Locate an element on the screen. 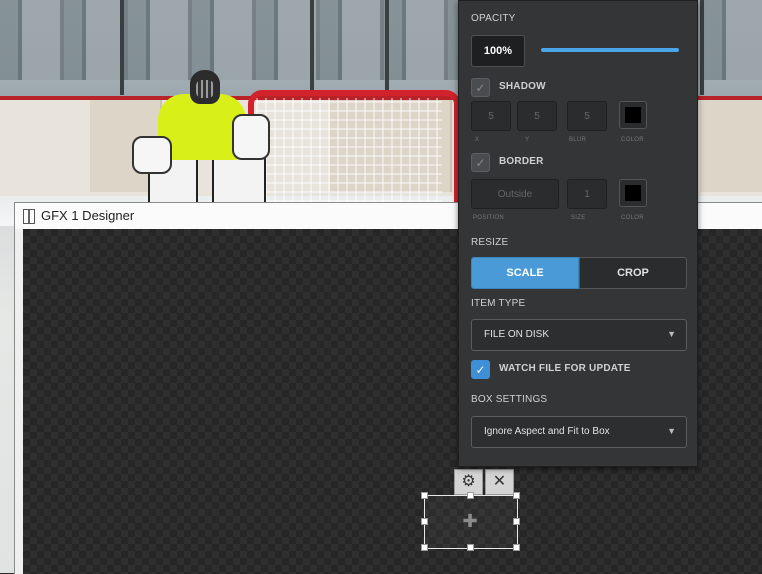 Image resolution: width=762 pixels, height=574 pixels. goal-frame is located at coordinates (354, 149).